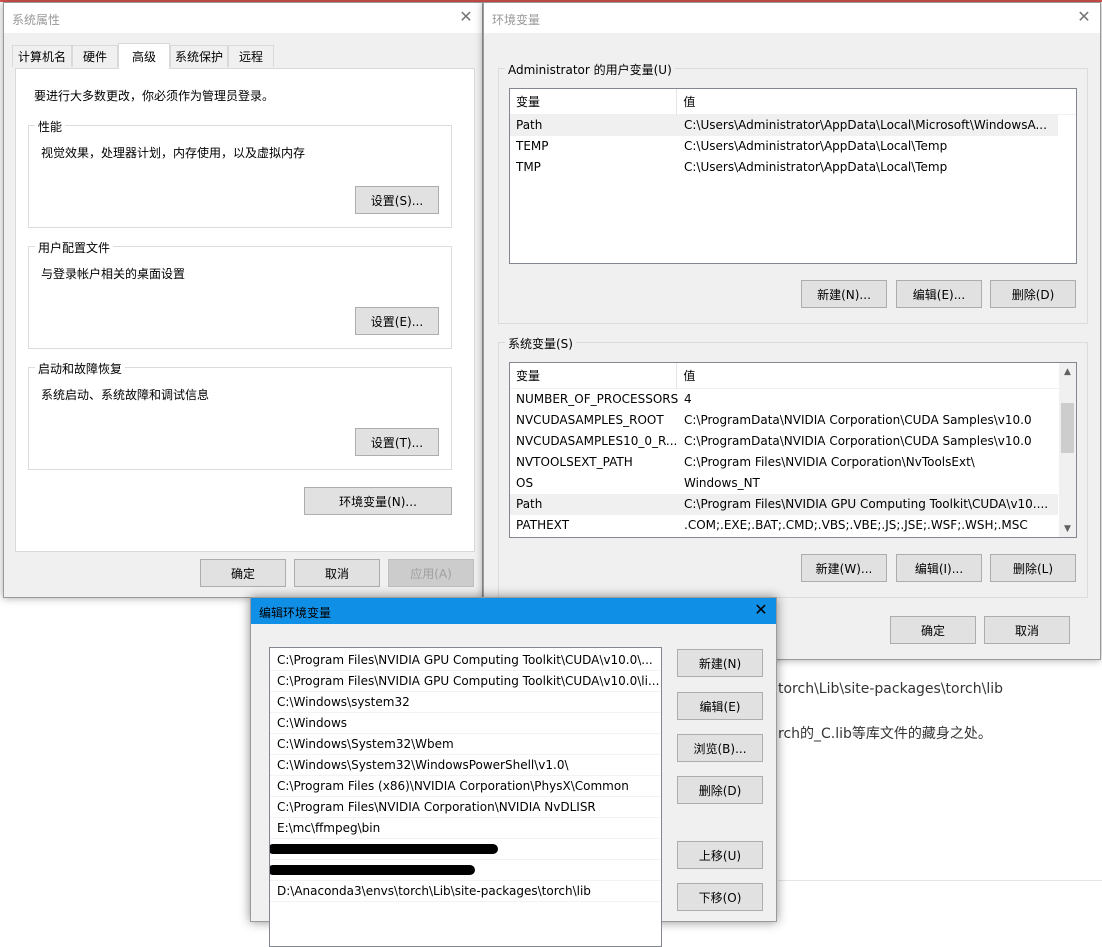 The image size is (1102, 947). I want to click on scroll-up-icon: ▲, so click(1067, 371).